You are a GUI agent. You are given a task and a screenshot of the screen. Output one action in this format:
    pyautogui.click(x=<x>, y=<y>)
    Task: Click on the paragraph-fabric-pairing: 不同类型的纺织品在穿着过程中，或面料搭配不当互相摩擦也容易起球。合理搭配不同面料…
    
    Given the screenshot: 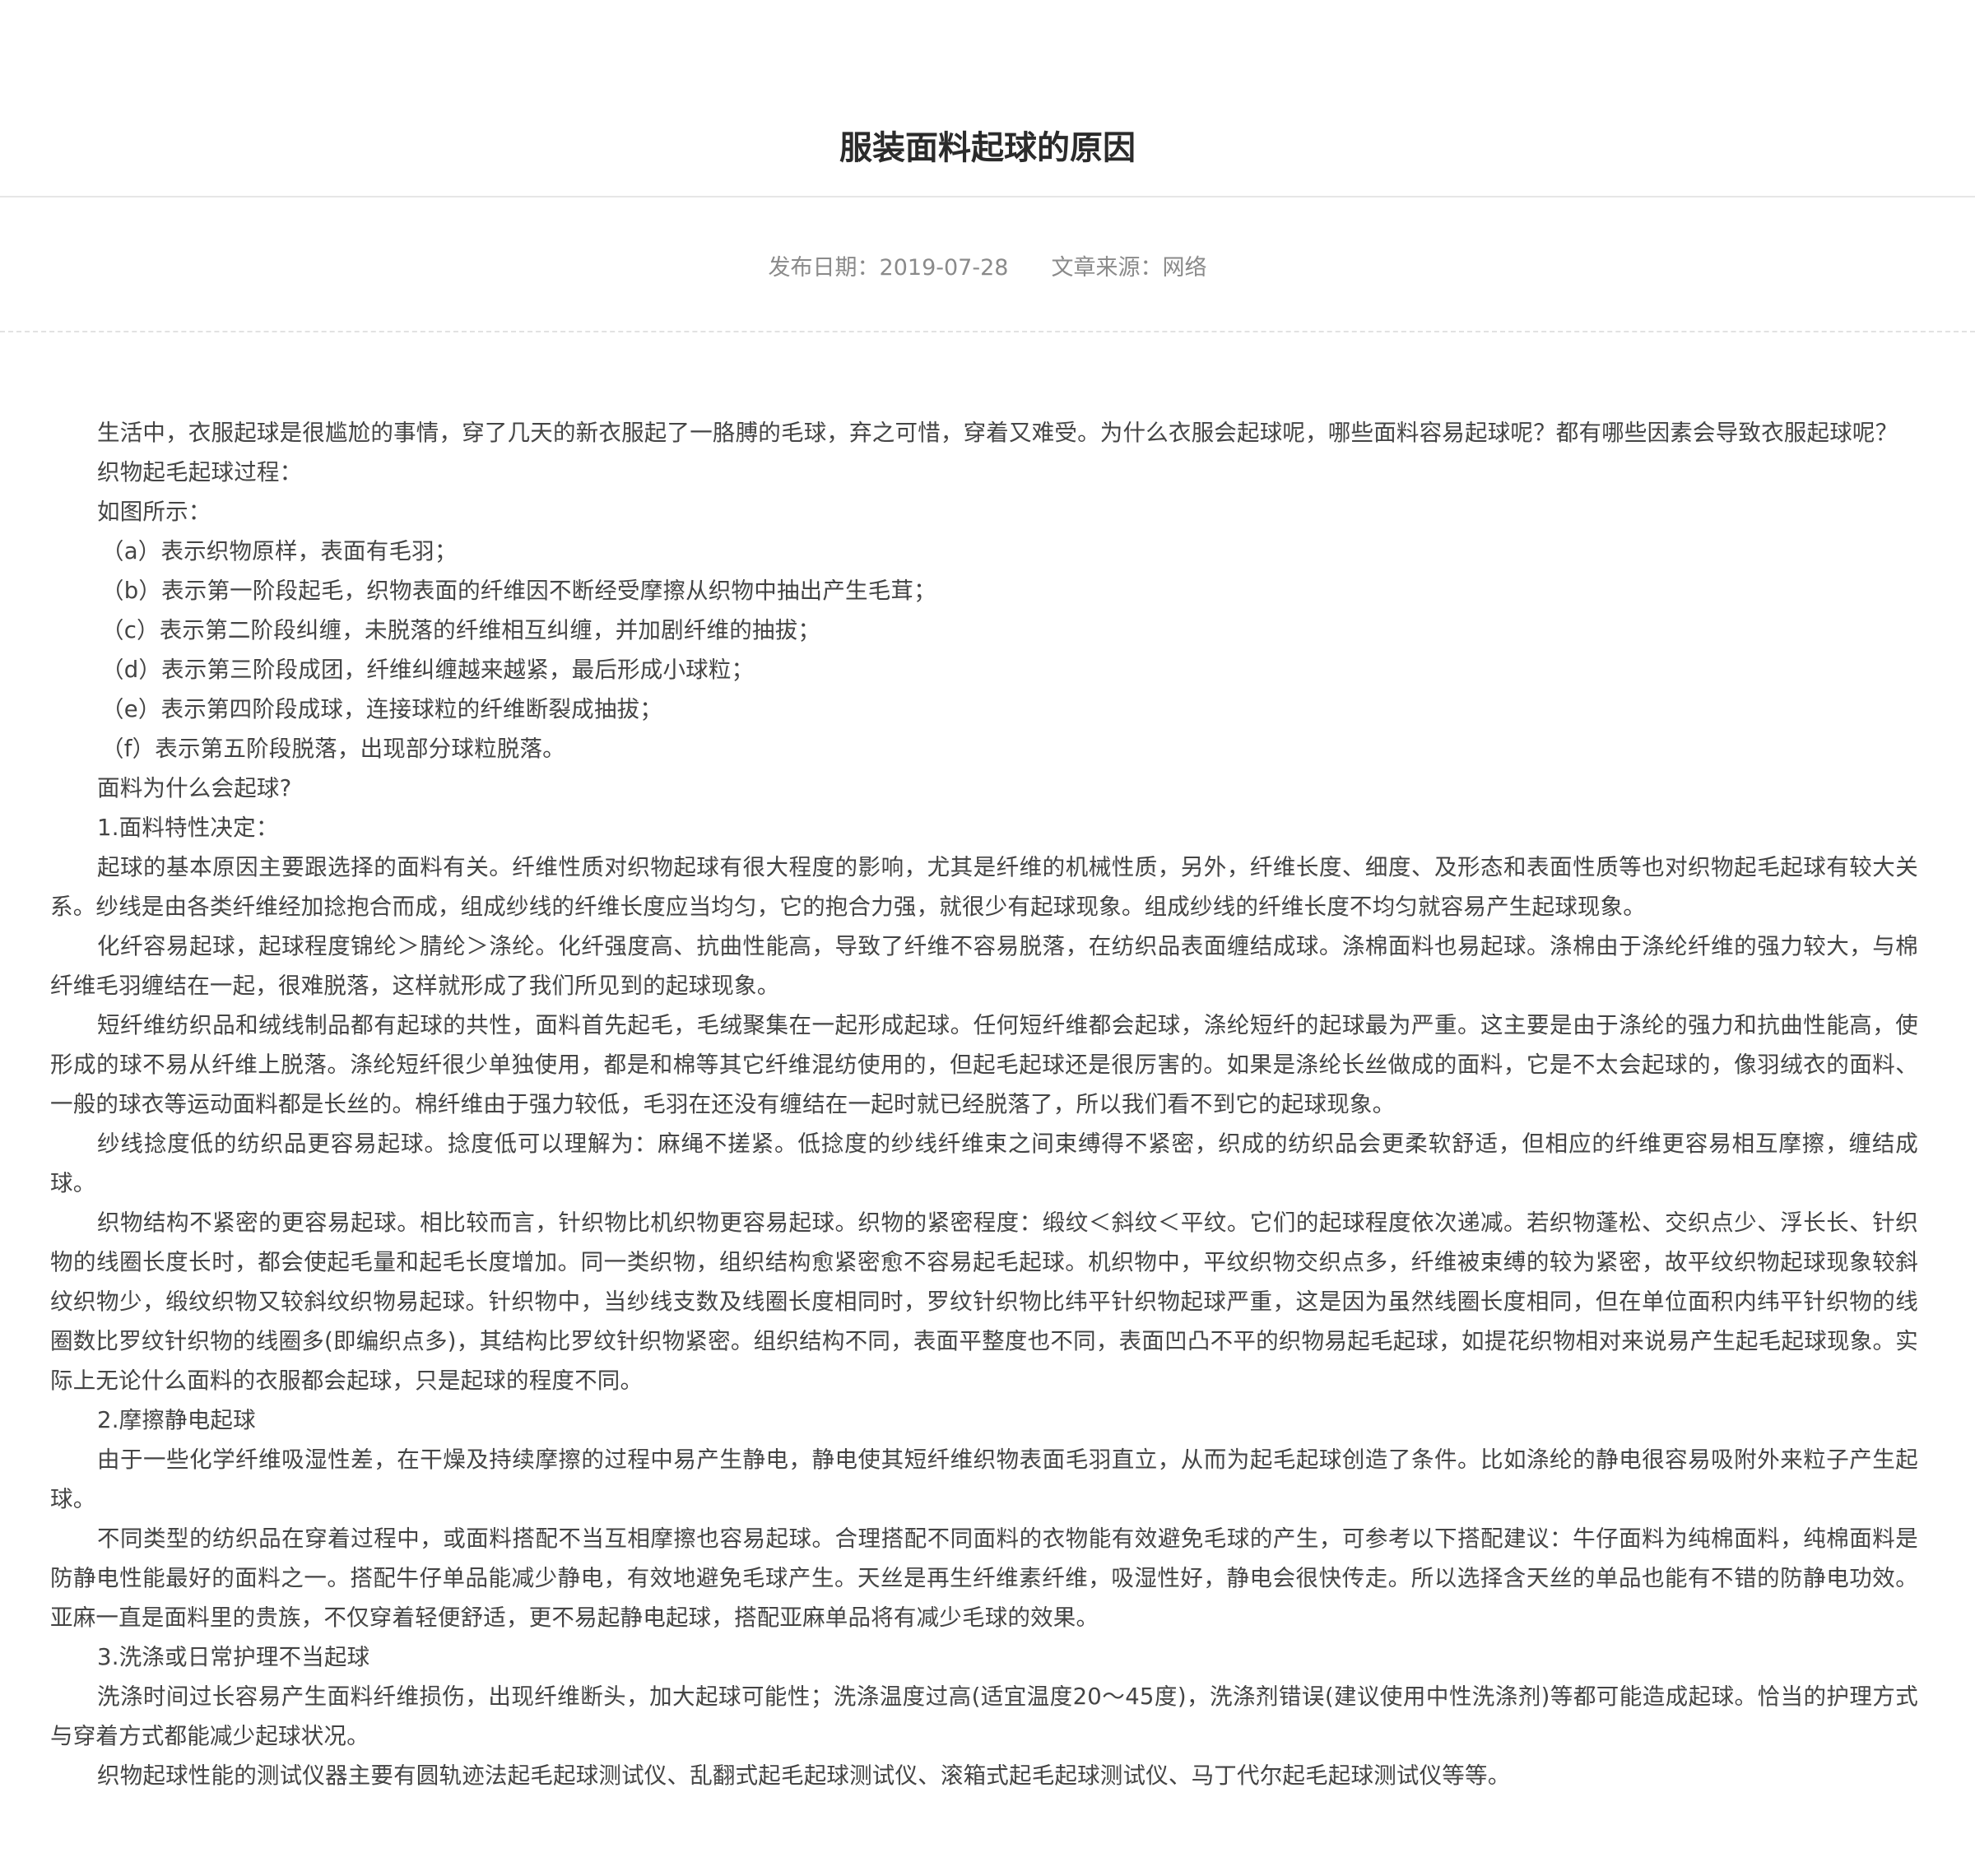 What is the action you would take?
    pyautogui.click(x=984, y=1578)
    